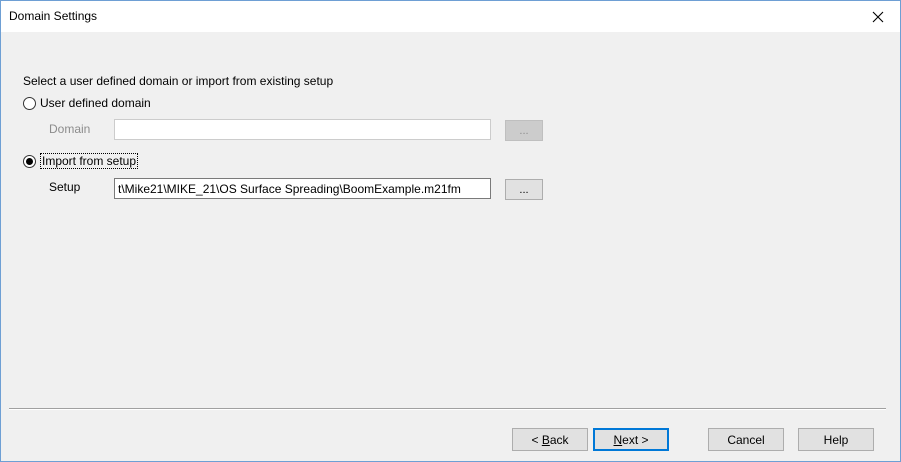 Image resolution: width=901 pixels, height=462 pixels. I want to click on close-icon, so click(878, 16).